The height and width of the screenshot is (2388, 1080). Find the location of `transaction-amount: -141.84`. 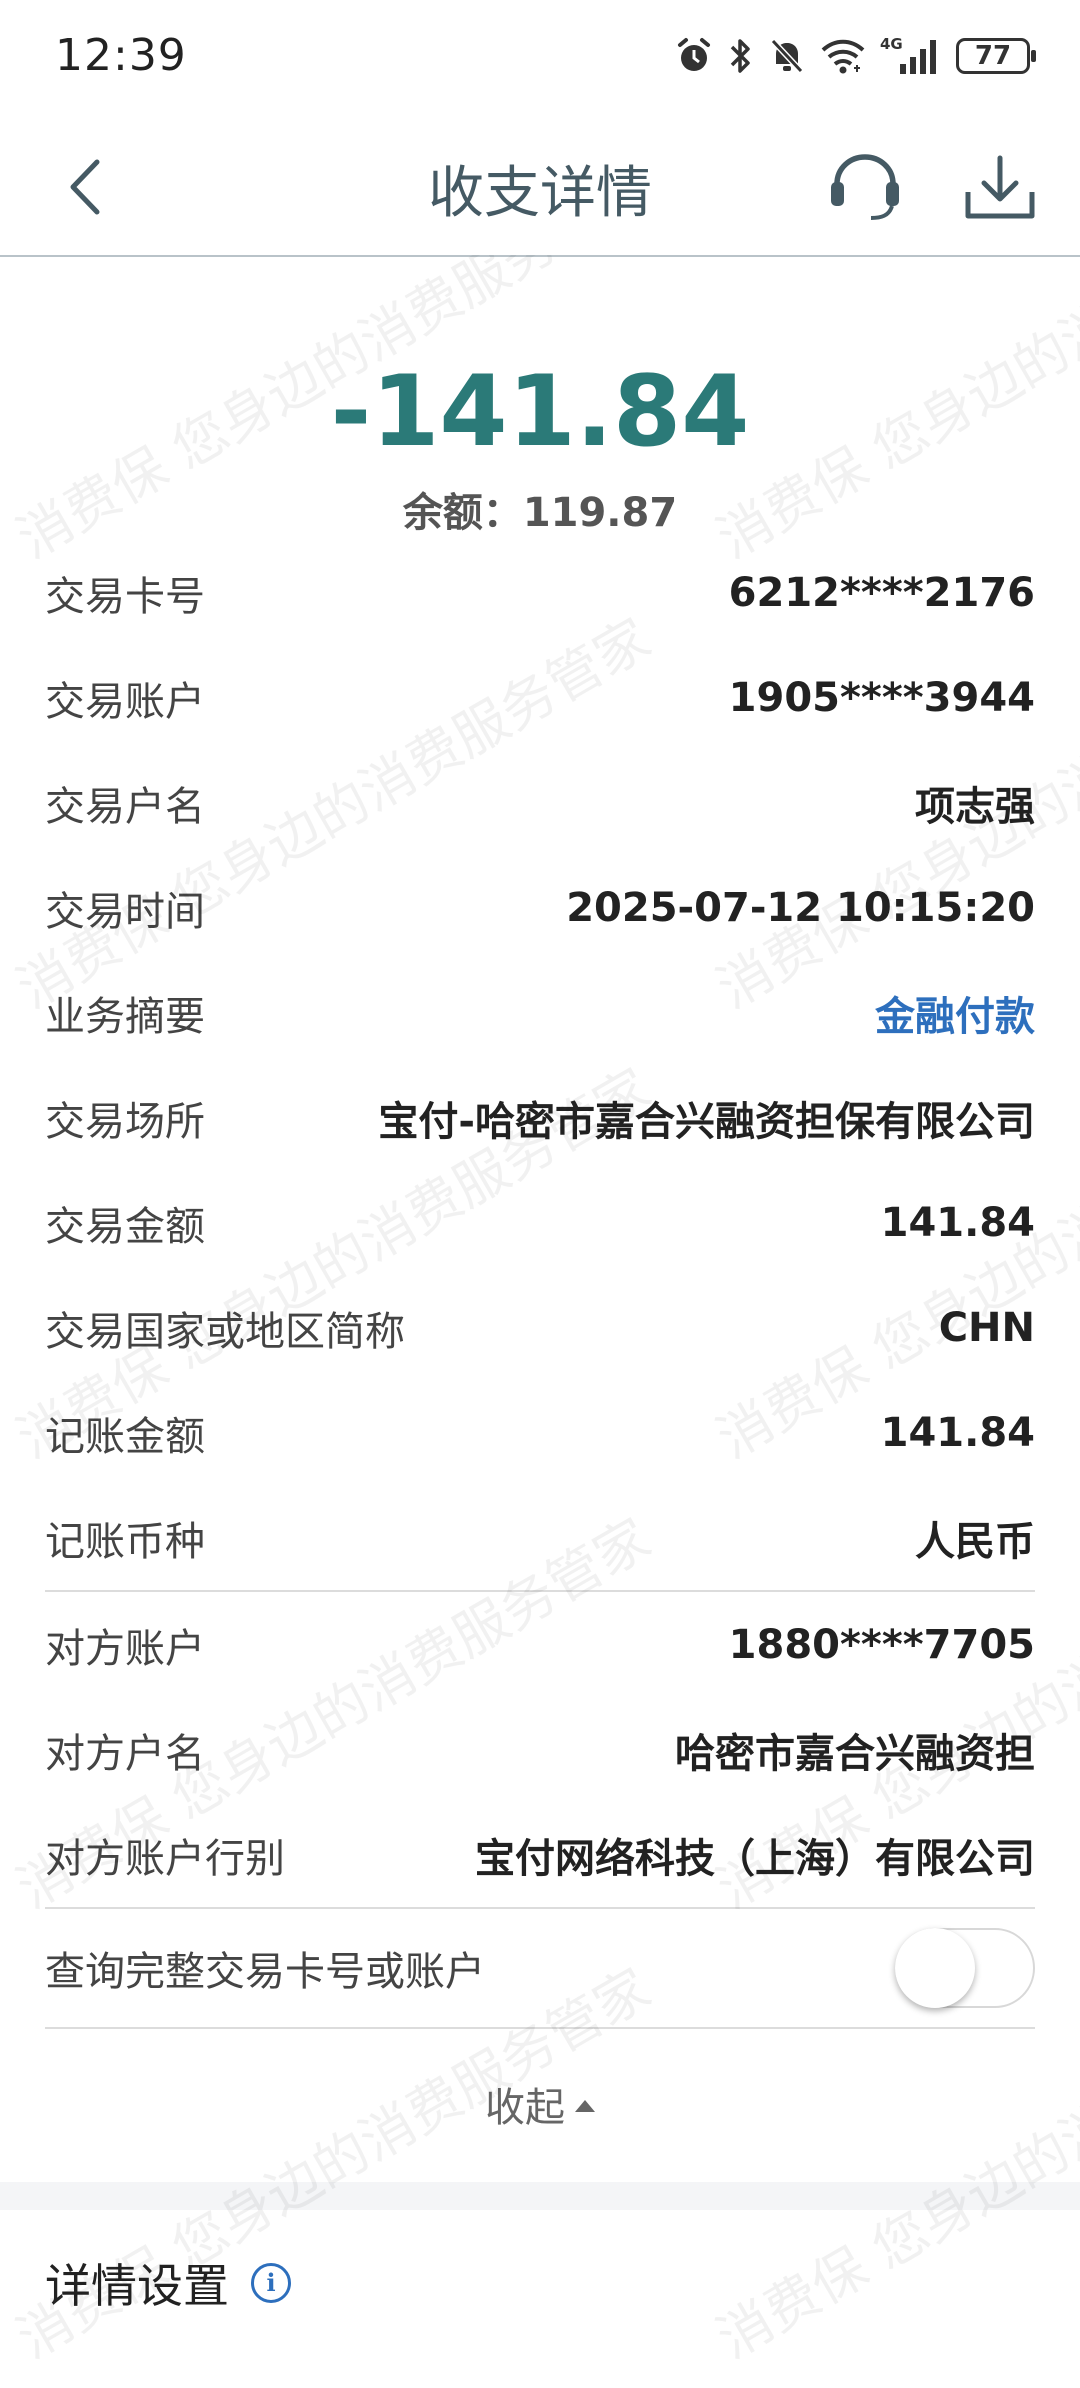

transaction-amount: -141.84 is located at coordinates (540, 412).